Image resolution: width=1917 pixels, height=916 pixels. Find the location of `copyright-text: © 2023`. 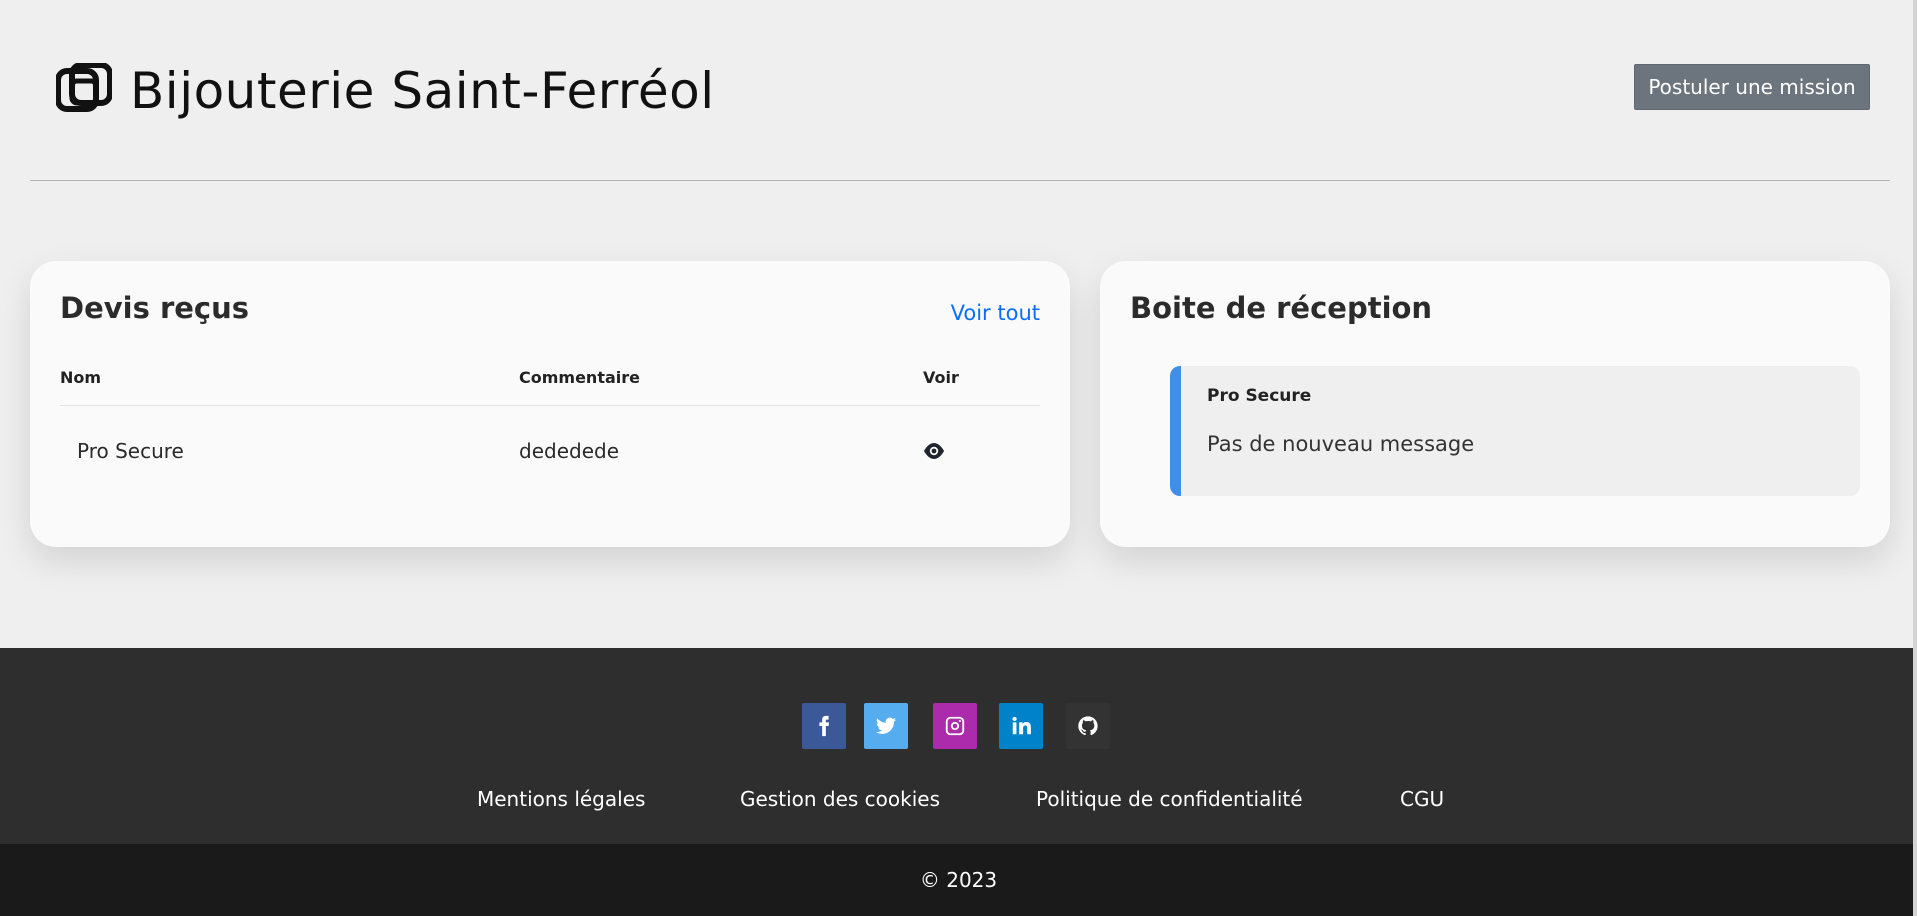

copyright-text: © 2023 is located at coordinates (958, 880).